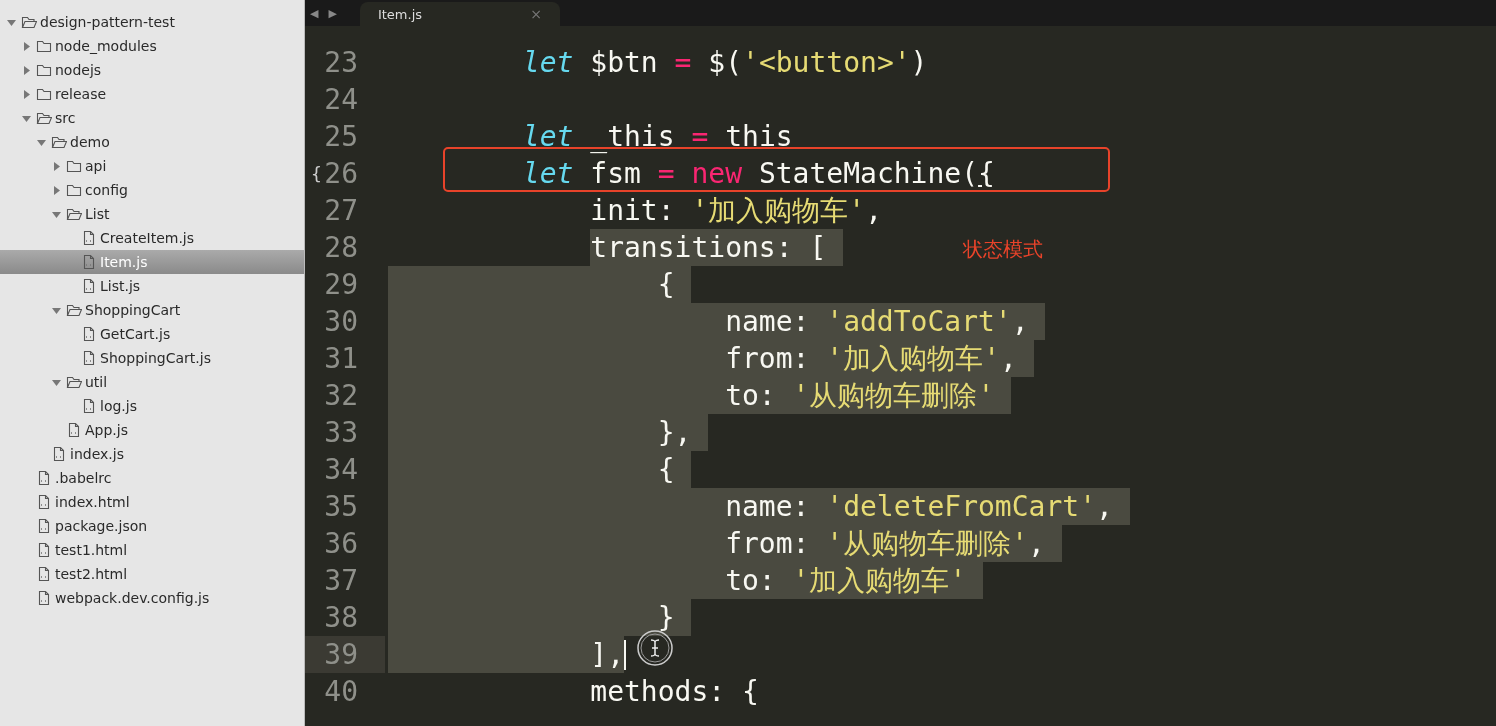 The width and height of the screenshot is (1496, 726). Describe the element at coordinates (152, 166) in the screenshot. I see `tree-item: api` at that location.